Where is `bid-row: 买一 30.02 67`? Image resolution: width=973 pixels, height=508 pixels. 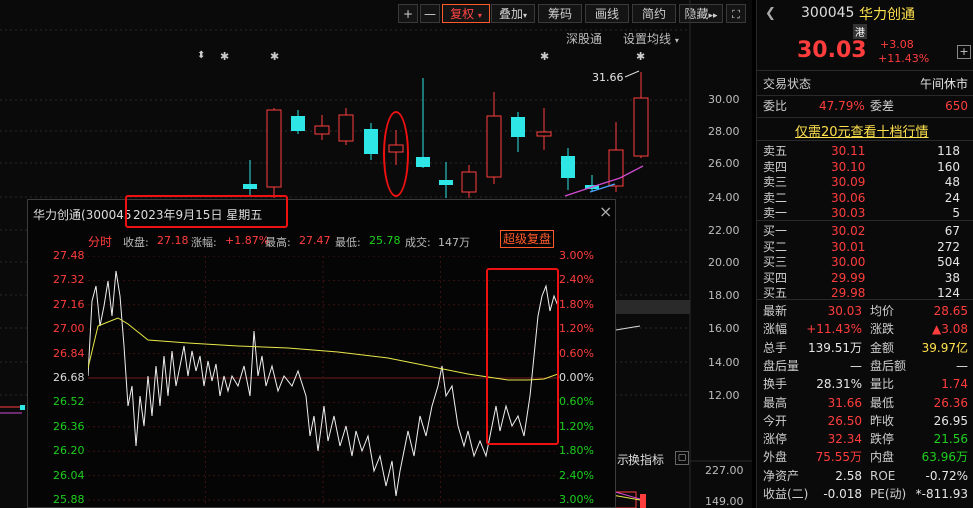
bid-row: 买一 30.02 67 is located at coordinates (865, 231).